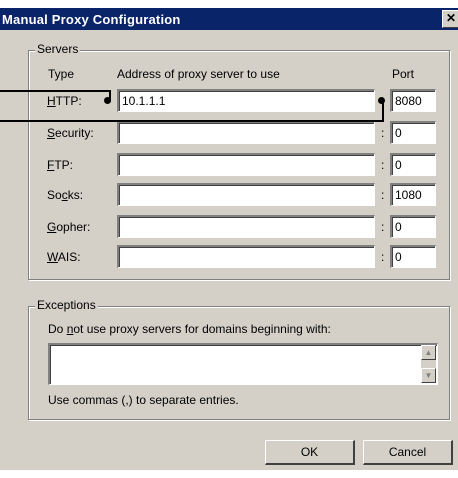 The height and width of the screenshot is (478, 458). I want to click on wais-port-input: 0, so click(413, 256).